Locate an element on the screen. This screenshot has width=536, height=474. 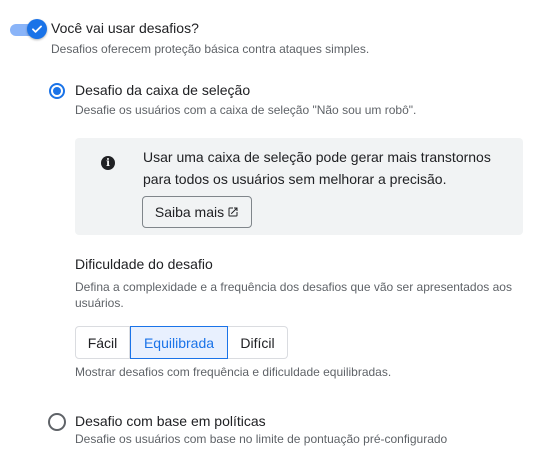
option-checkbox-challenge-title: Desafio da caixa de seleção is located at coordinates (162, 90).